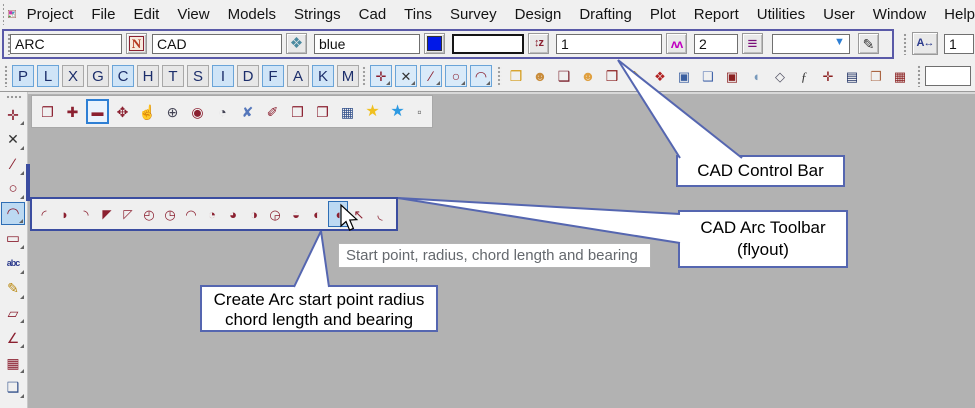  I want to click on text-size-field, so click(959, 44).